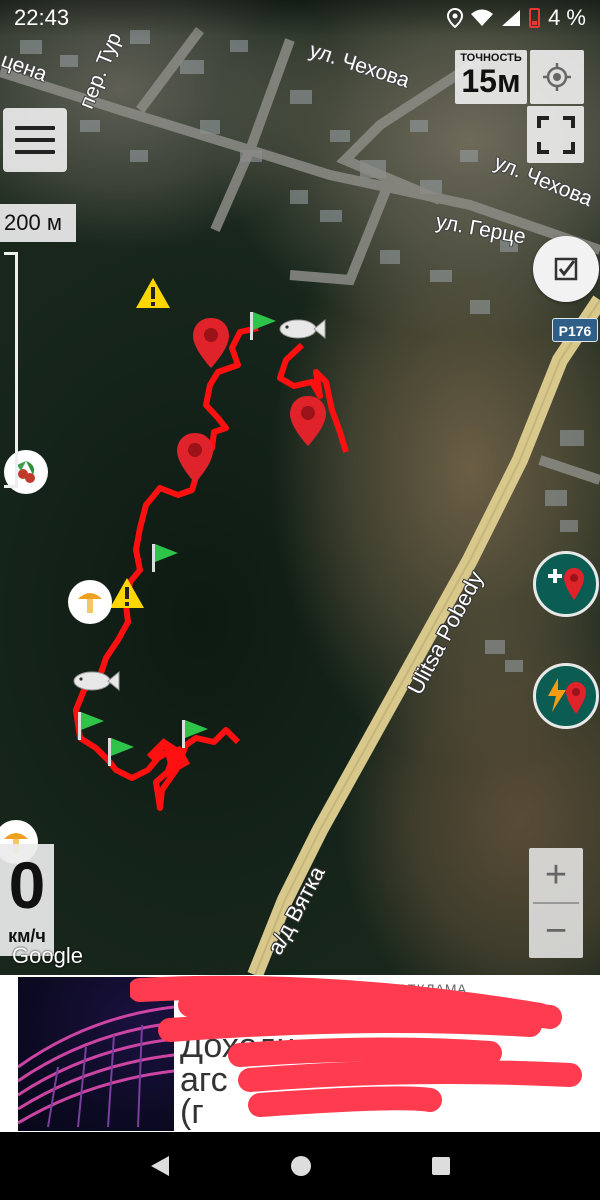 This screenshot has height=1200, width=600. Describe the element at coordinates (160, 1166) in the screenshot. I see `back-icon` at that location.